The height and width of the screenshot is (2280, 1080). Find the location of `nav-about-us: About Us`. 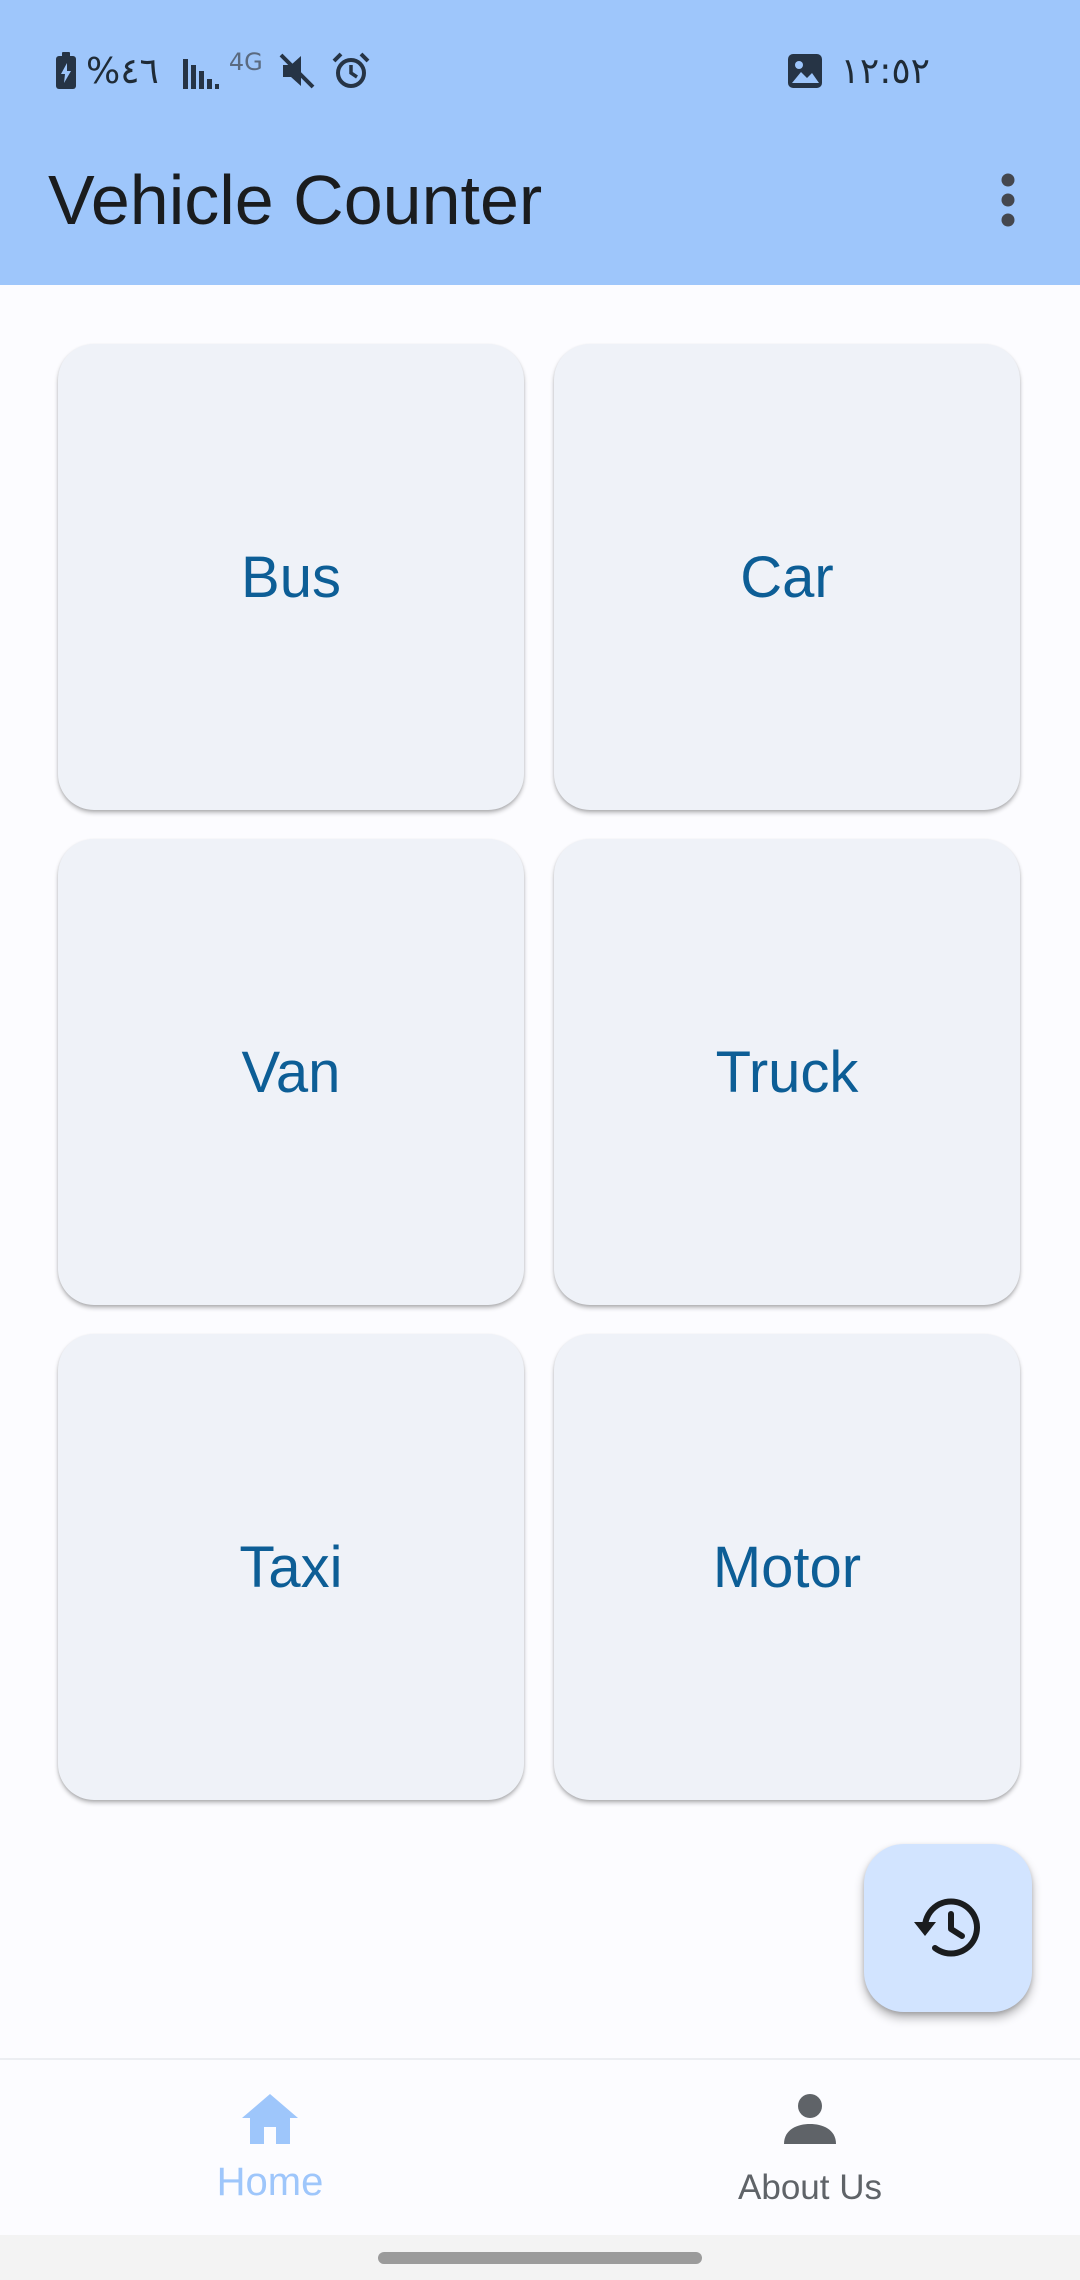

nav-about-us: About Us is located at coordinates (810, 2148).